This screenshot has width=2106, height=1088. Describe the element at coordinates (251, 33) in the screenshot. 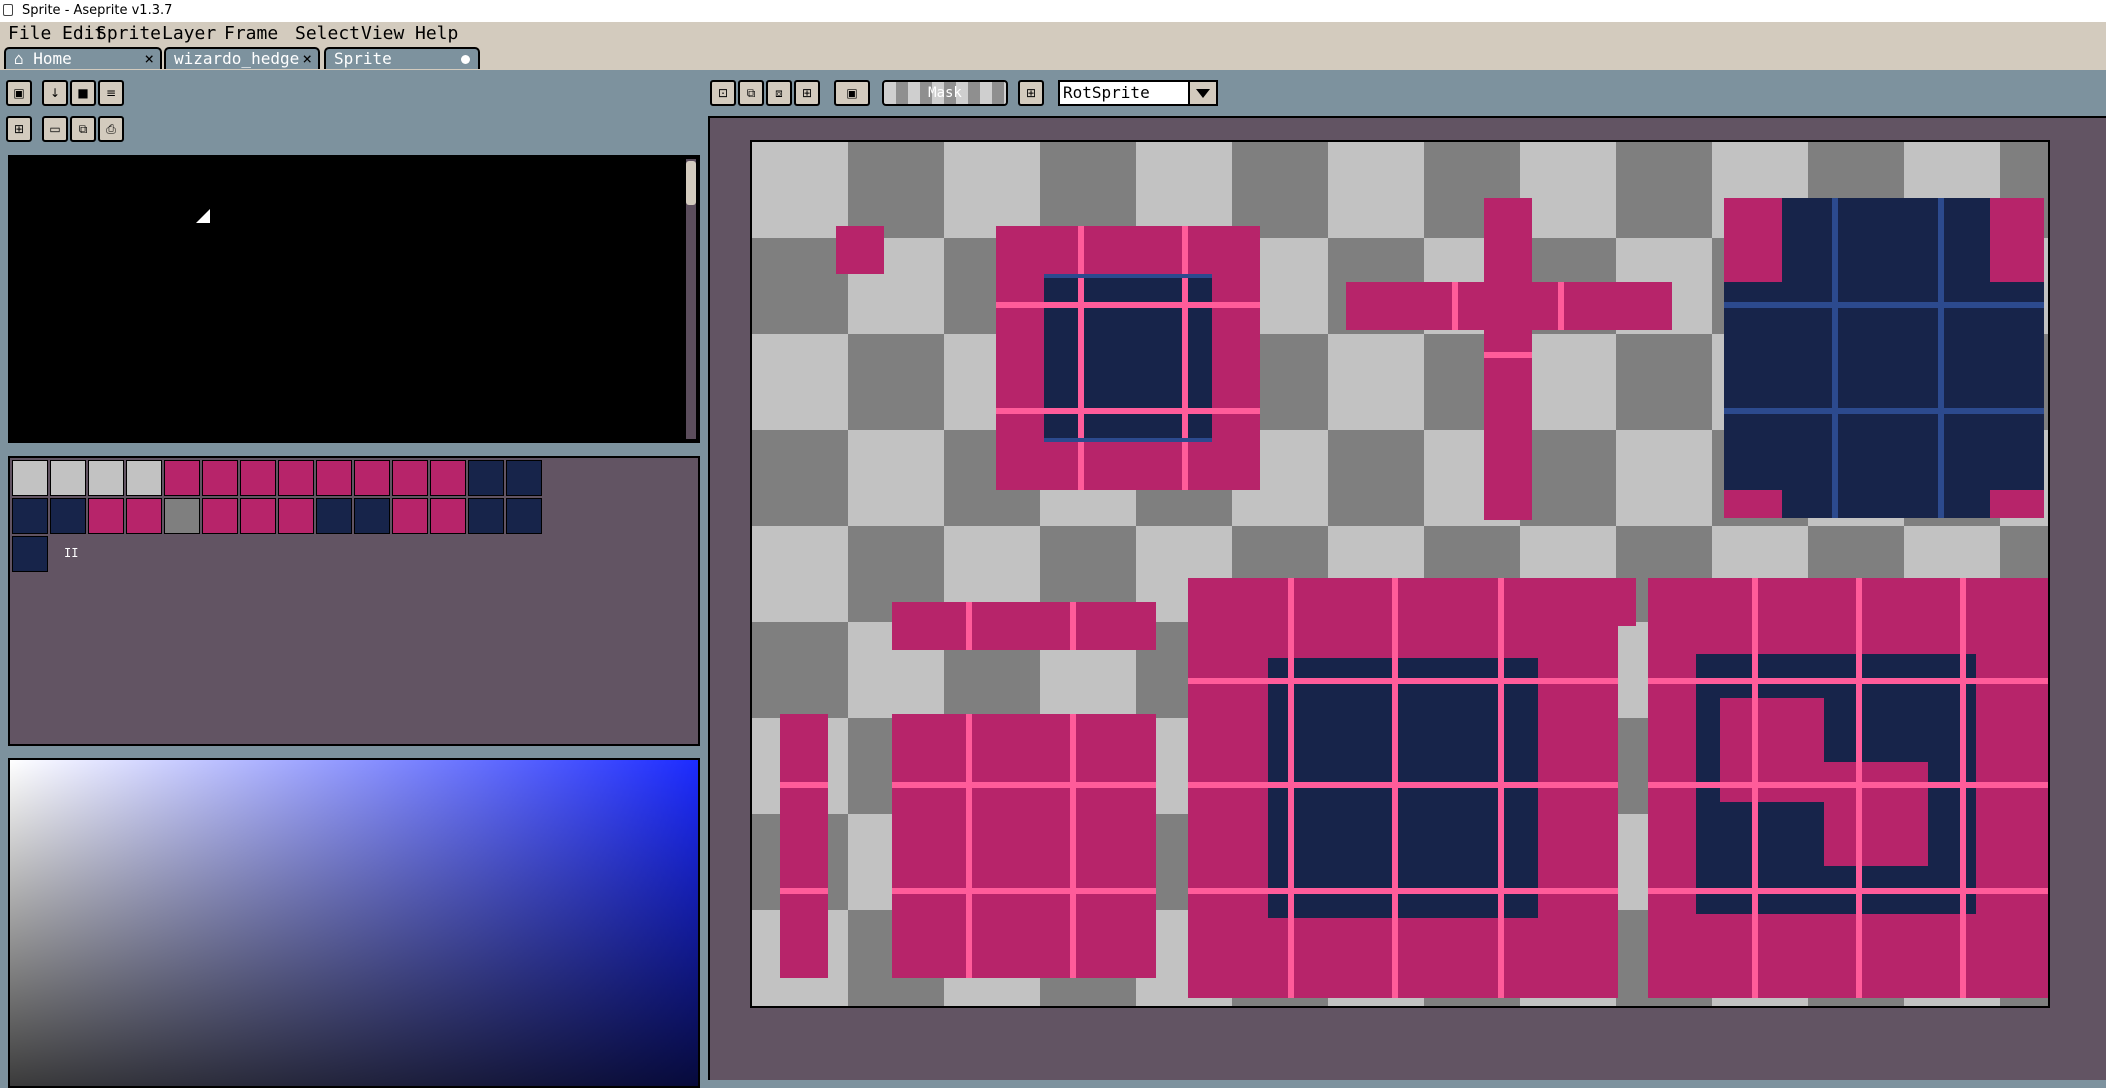

I see `menu-frame: Frame` at that location.